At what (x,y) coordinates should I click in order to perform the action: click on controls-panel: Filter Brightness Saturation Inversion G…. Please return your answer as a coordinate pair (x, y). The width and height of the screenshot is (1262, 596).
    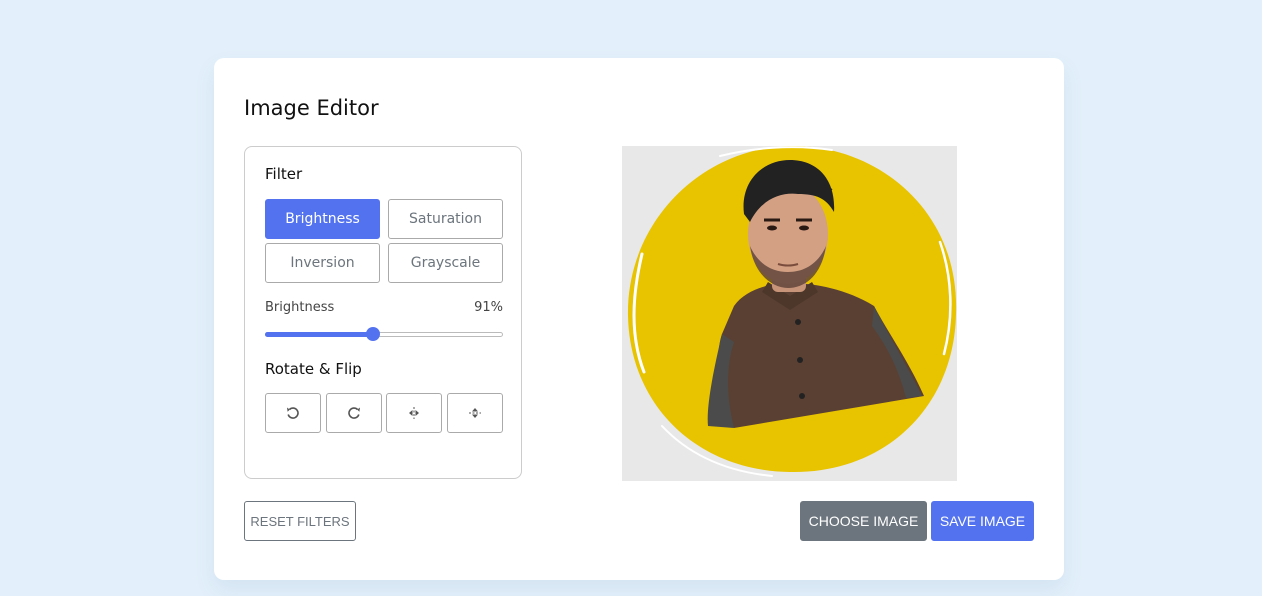
    Looking at the image, I should click on (383, 312).